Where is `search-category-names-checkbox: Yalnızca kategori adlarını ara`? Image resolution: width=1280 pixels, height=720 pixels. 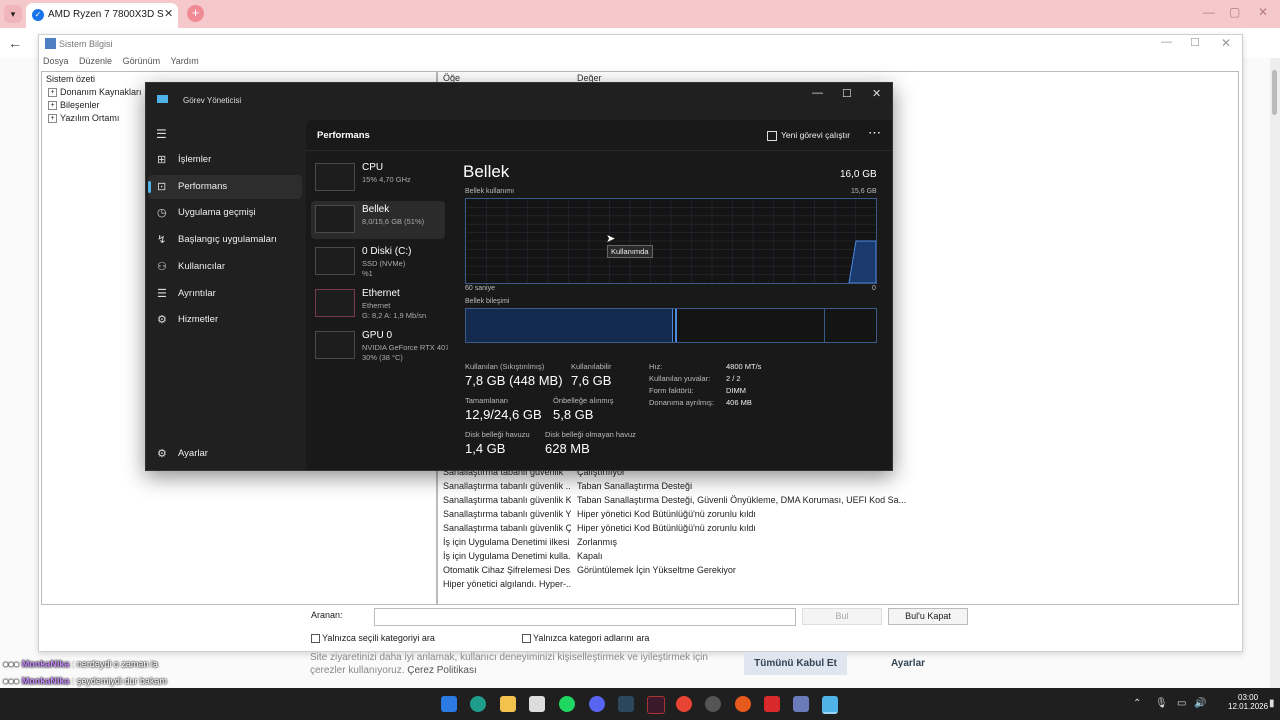 search-category-names-checkbox: Yalnızca kategori adlarını ara is located at coordinates (585, 638).